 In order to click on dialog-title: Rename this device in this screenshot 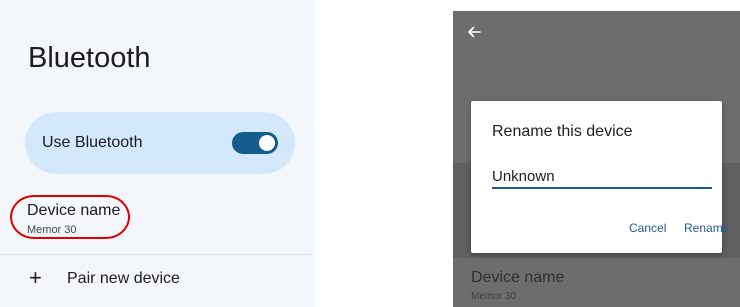, I will do `click(562, 131)`.